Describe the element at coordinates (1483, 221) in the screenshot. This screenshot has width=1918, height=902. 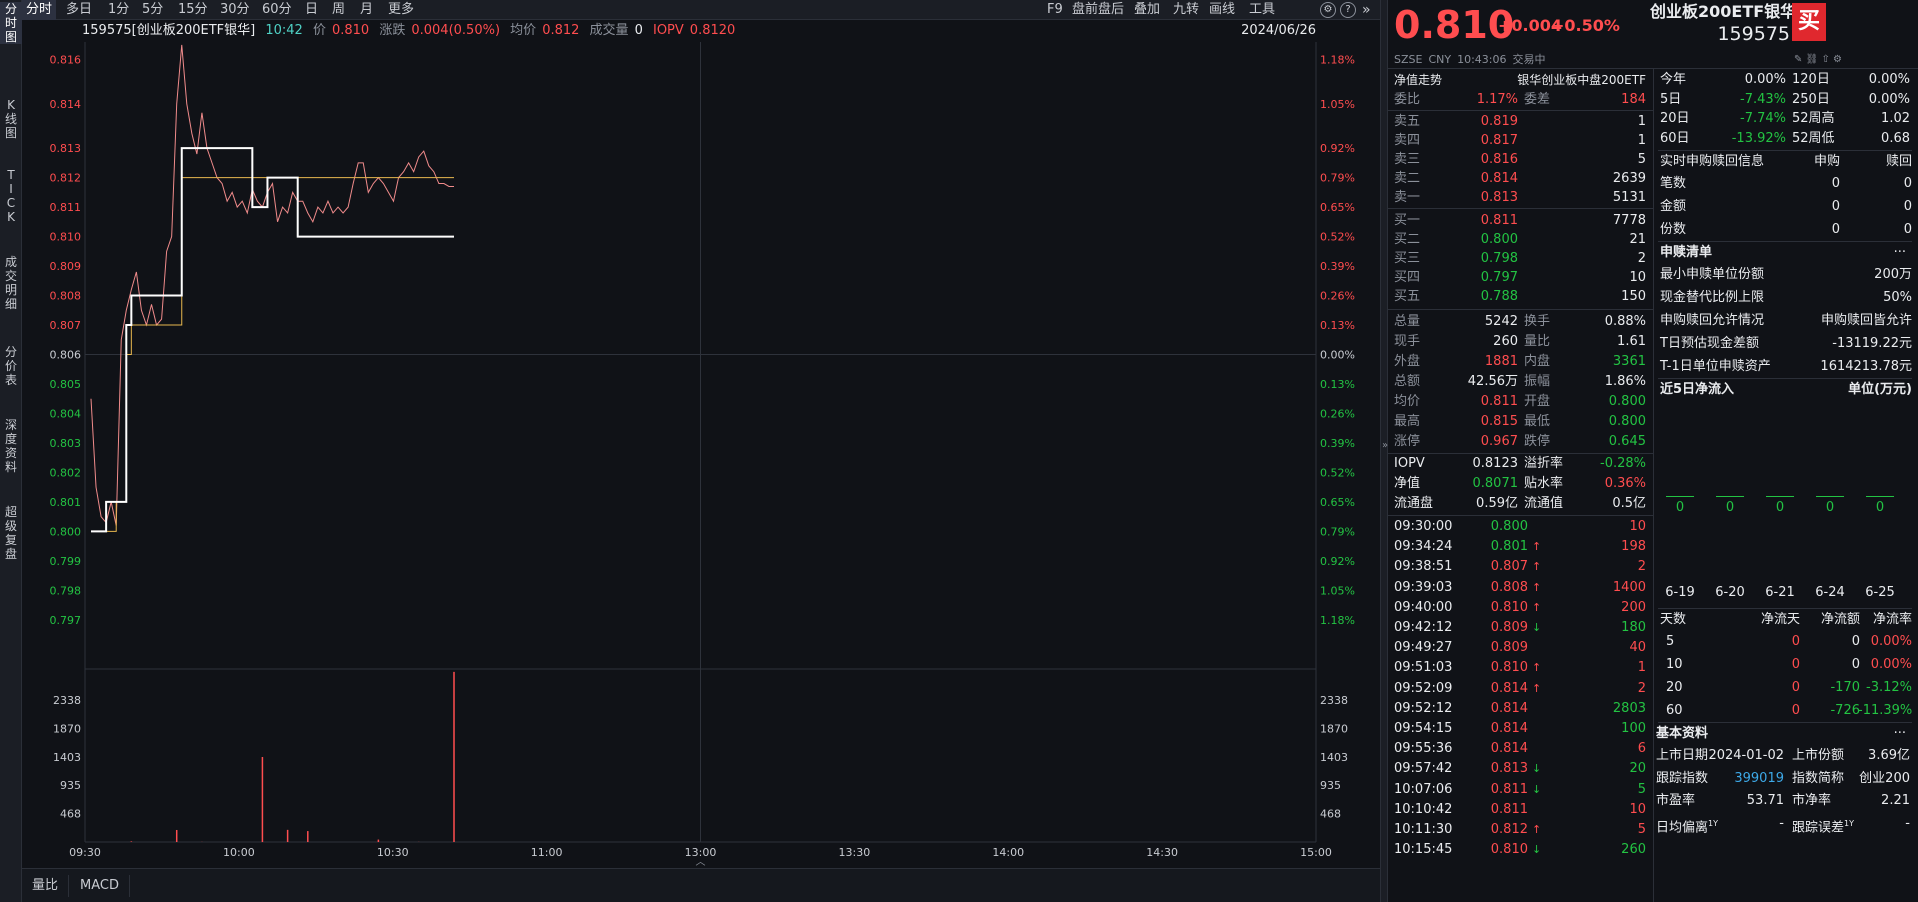
I see `bid-price: 0.811` at that location.